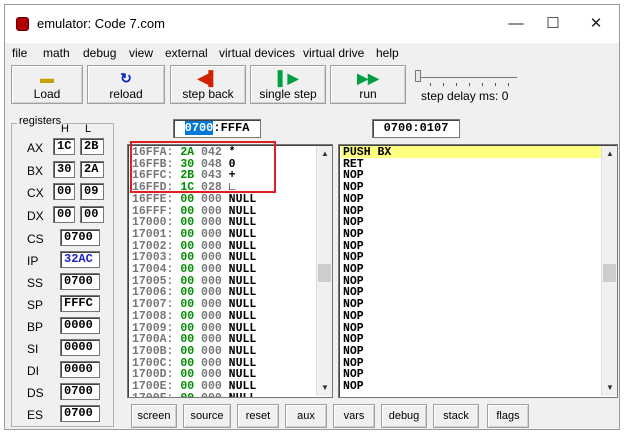 The height and width of the screenshot is (434, 624). I want to click on step-back-icon: ◀▌, so click(208, 78).